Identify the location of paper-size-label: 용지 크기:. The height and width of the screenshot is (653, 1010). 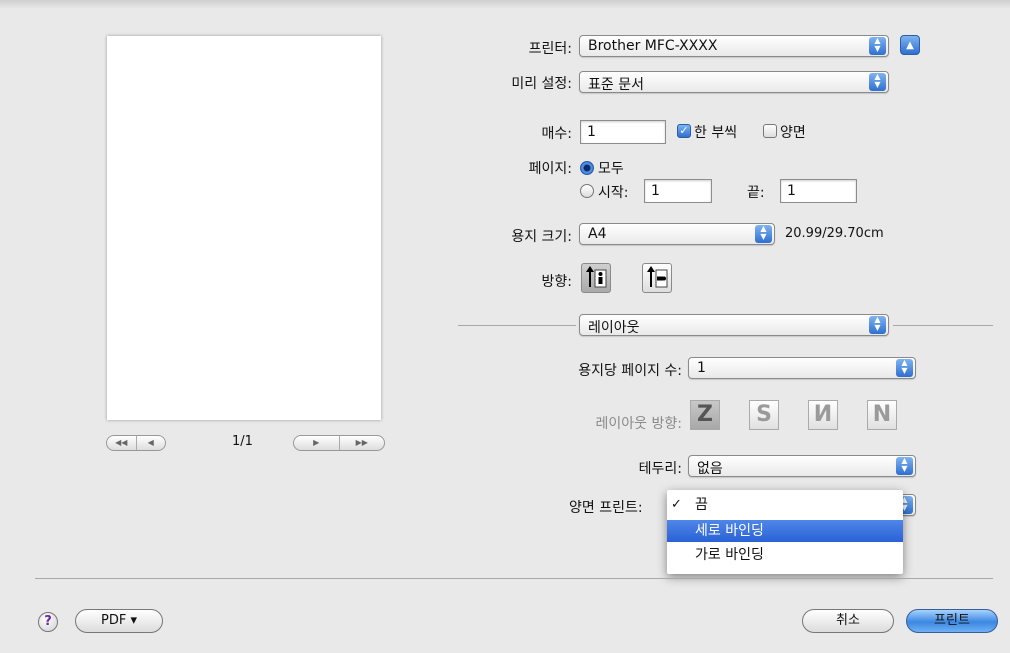
(541, 237).